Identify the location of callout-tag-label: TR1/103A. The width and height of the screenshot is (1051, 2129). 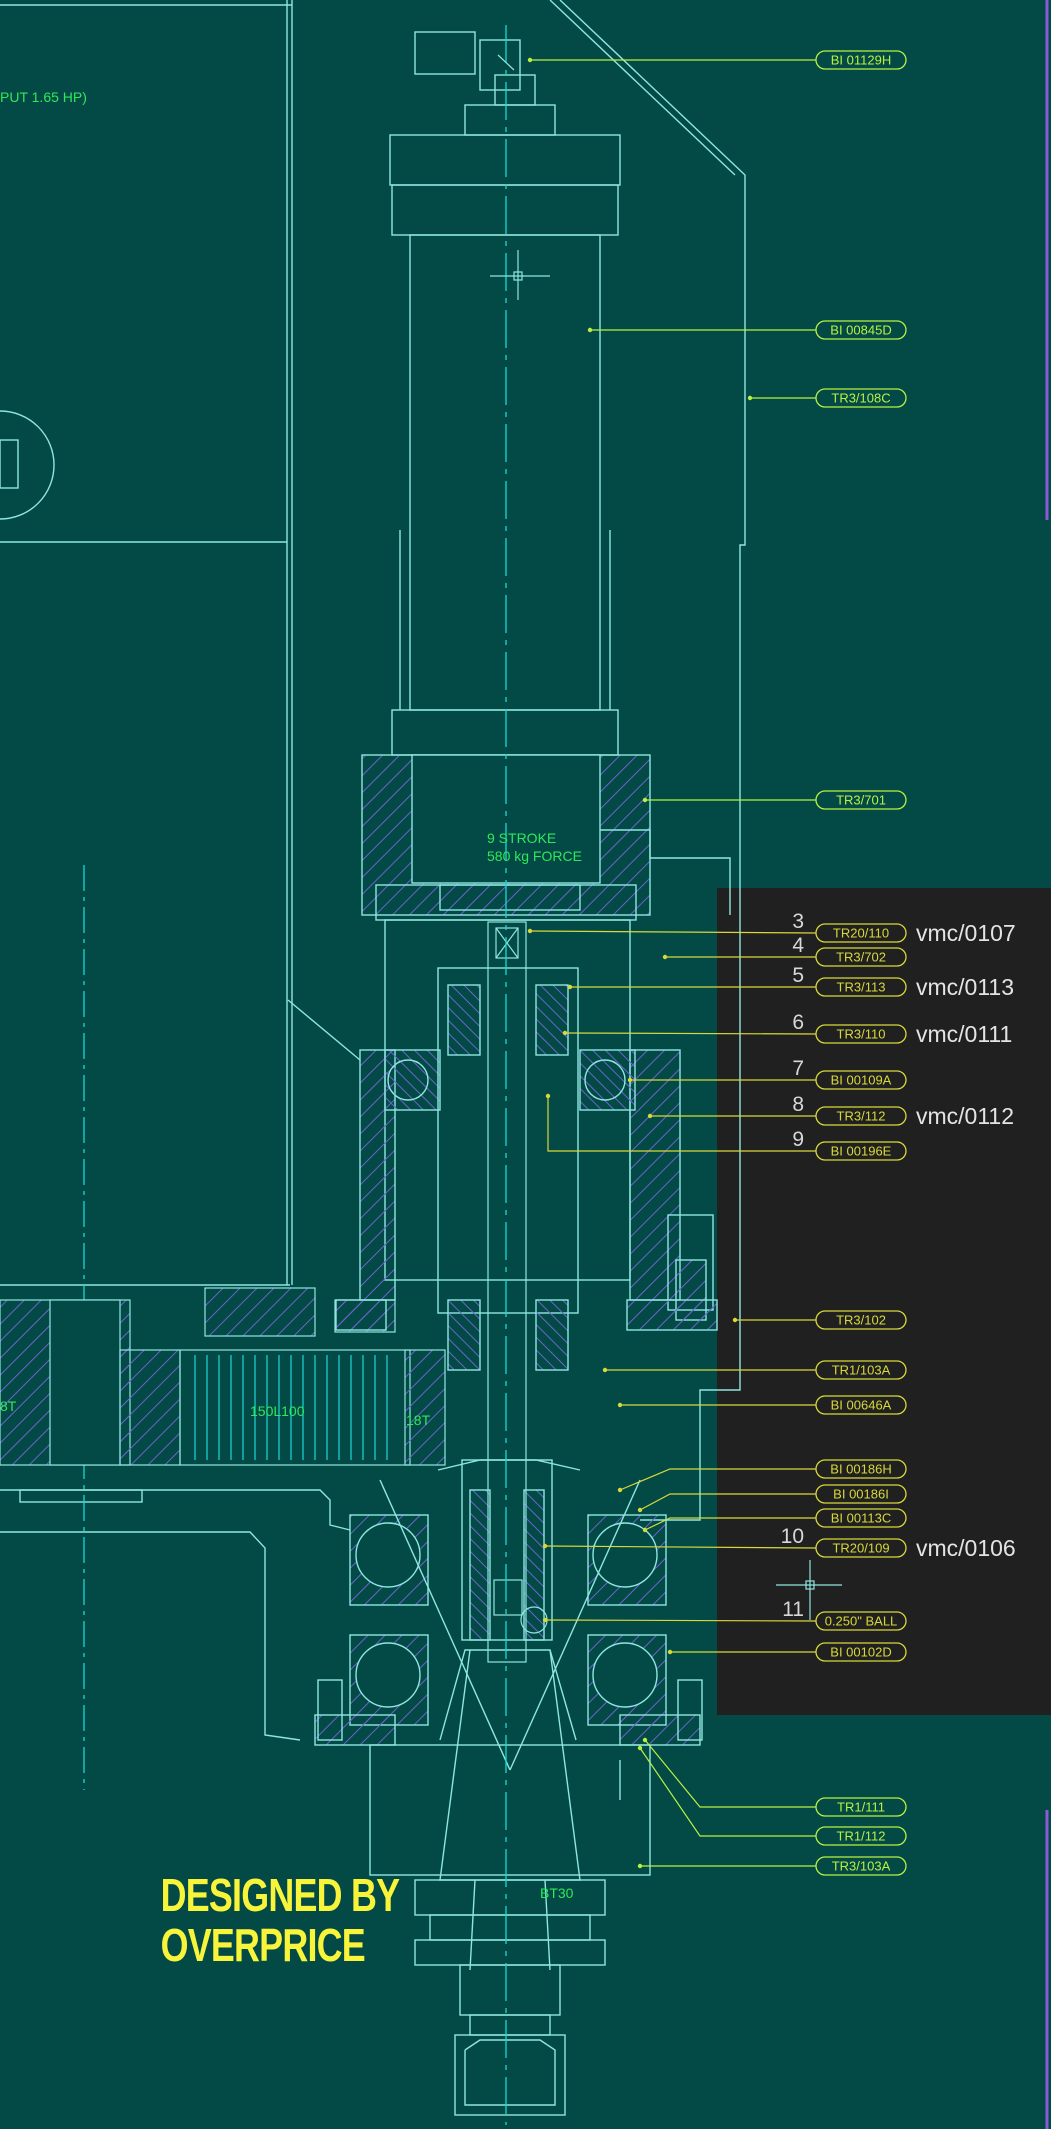
(861, 1370).